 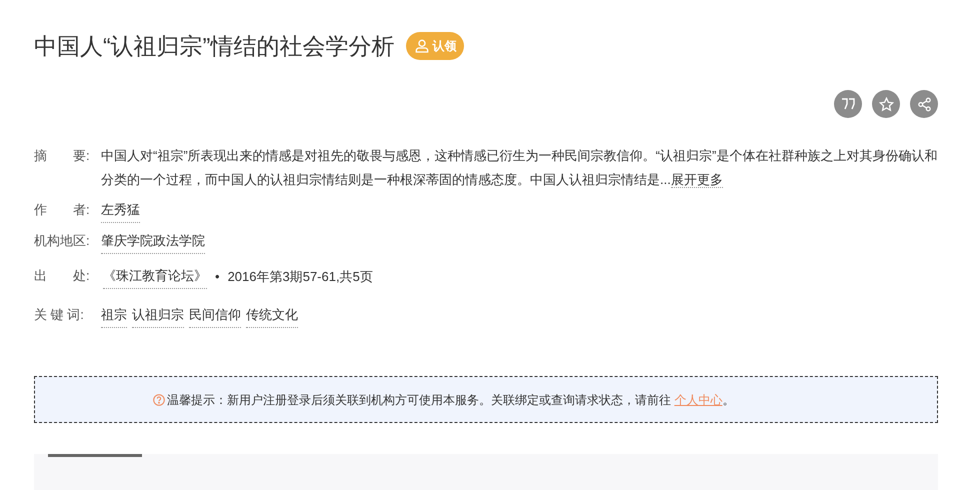 I want to click on cite-button, so click(x=848, y=104).